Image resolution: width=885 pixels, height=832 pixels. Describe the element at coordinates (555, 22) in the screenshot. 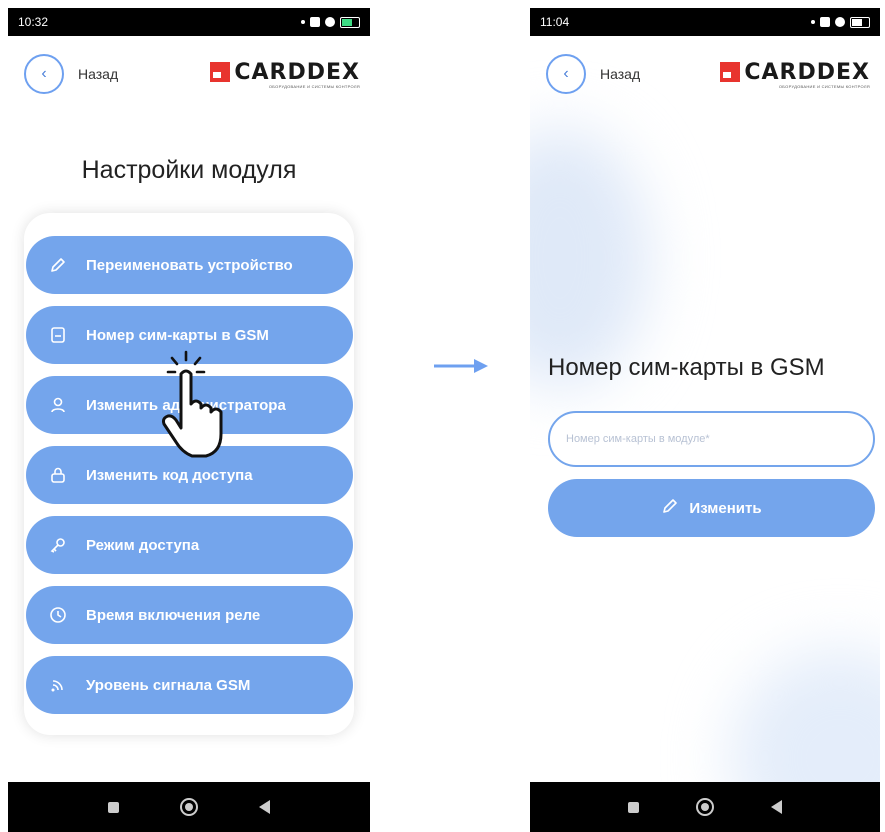

I see `status-time: 11:04` at that location.